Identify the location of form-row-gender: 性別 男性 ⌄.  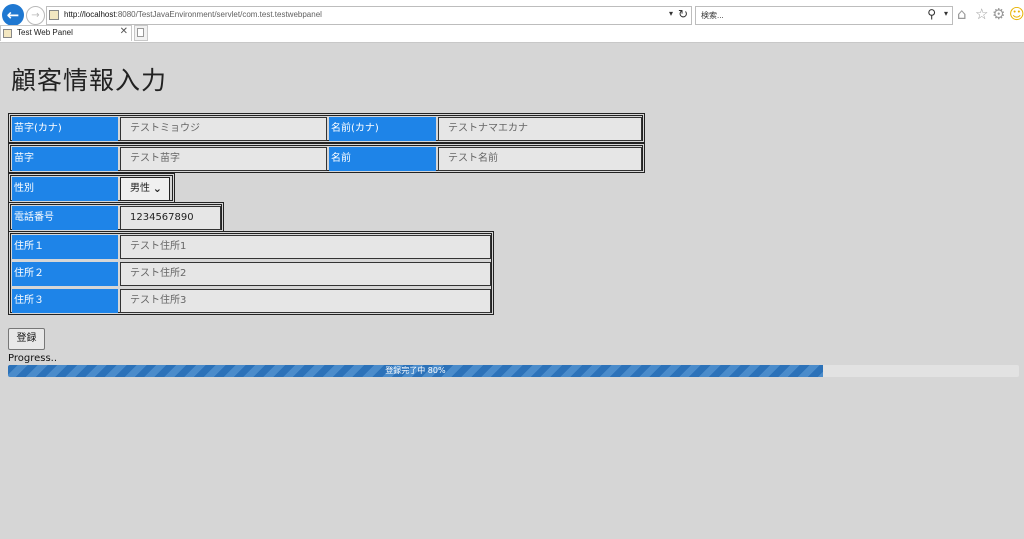
(91, 188).